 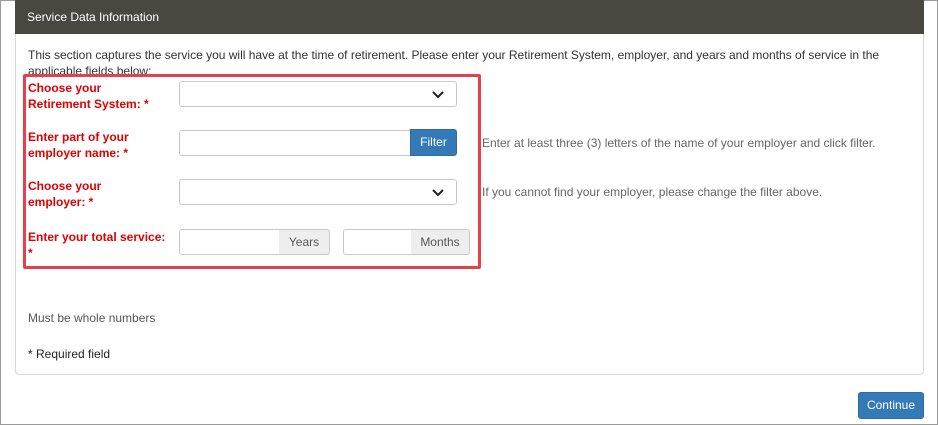 I want to click on retirement-system-label: Choose your Retirement System: *, so click(x=103, y=96).